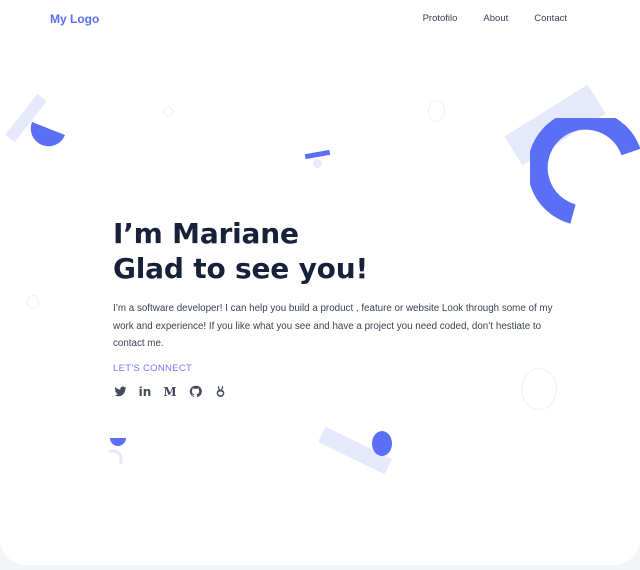 The image size is (640, 570). What do you see at coordinates (117, 451) in the screenshot?
I see `decor-semicircle-bottomleft` at bounding box center [117, 451].